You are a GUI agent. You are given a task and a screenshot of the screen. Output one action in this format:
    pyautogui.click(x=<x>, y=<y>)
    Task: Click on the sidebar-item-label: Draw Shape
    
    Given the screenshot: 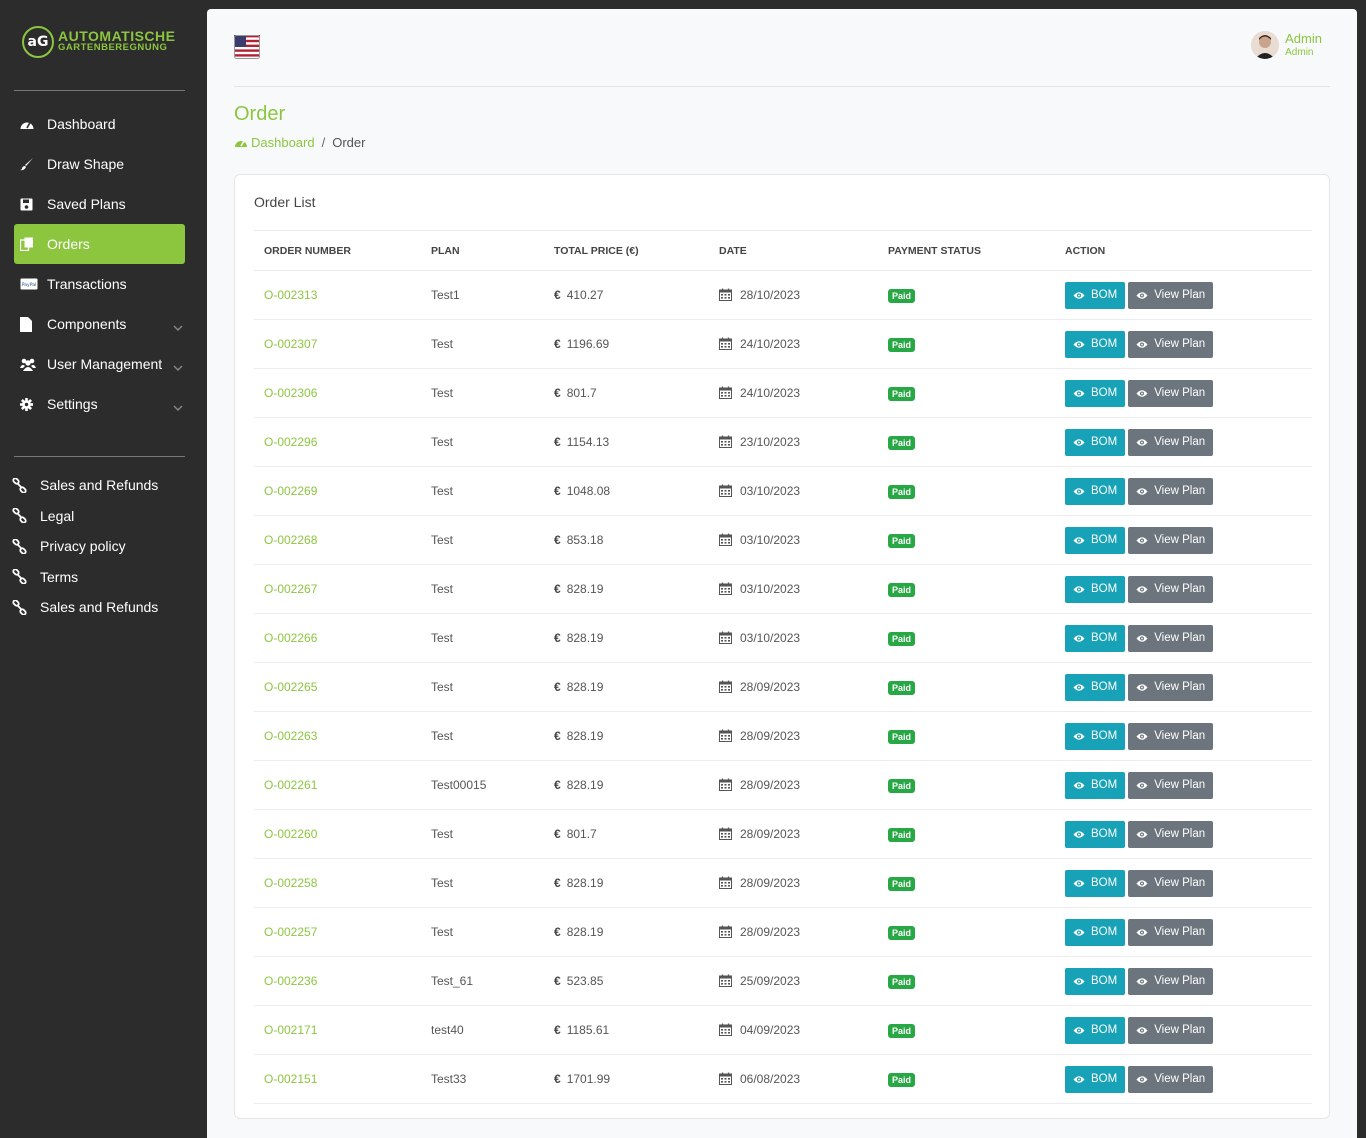 What is the action you would take?
    pyautogui.click(x=86, y=164)
    